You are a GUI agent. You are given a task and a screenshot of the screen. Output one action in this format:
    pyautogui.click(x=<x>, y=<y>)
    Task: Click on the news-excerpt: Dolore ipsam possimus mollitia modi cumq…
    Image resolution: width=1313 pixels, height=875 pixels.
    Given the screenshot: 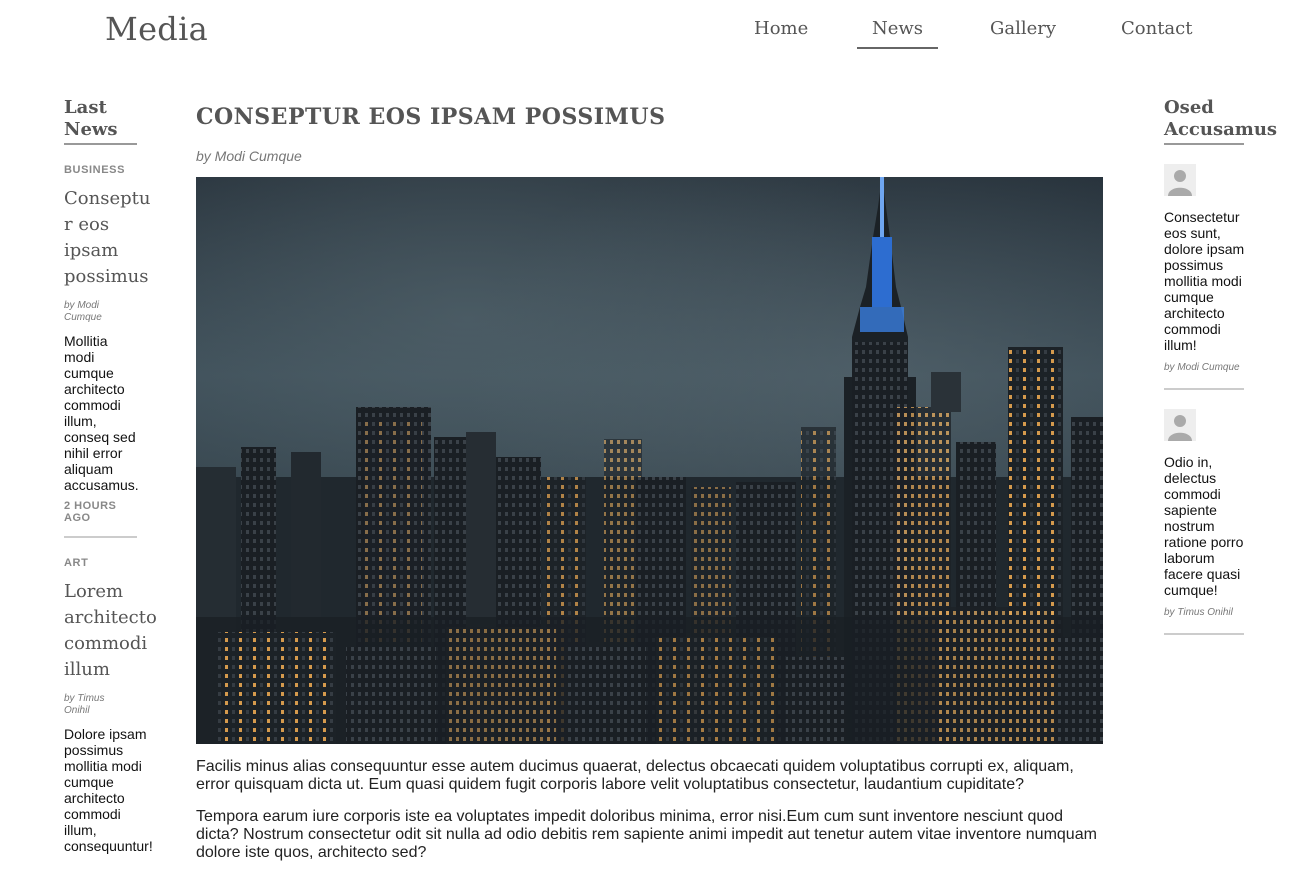 What is the action you would take?
    pyautogui.click(x=108, y=790)
    